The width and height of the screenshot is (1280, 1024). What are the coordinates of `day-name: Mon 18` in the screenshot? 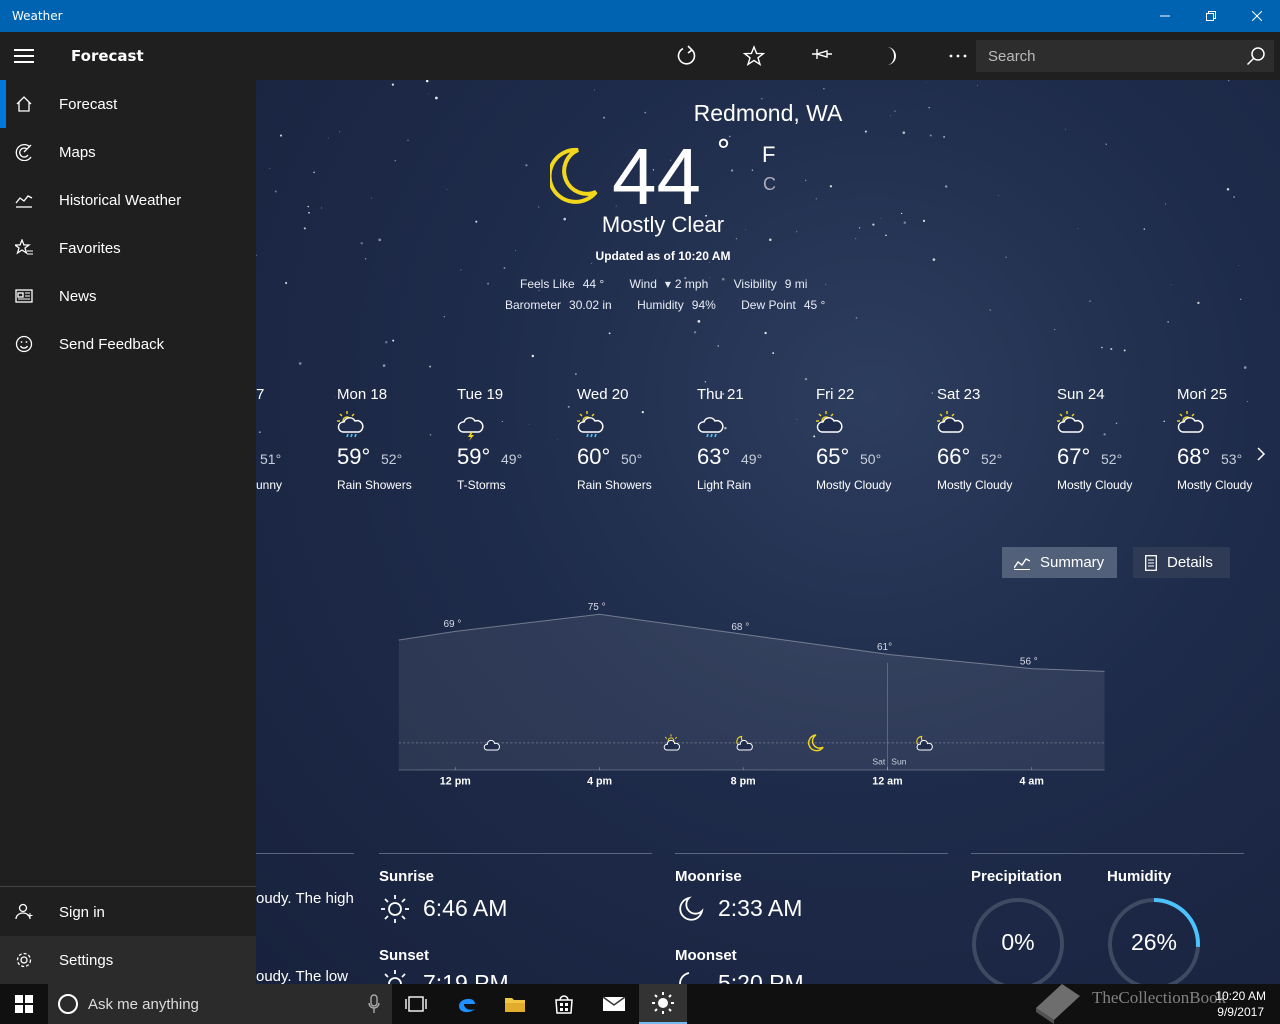 It's located at (362, 394).